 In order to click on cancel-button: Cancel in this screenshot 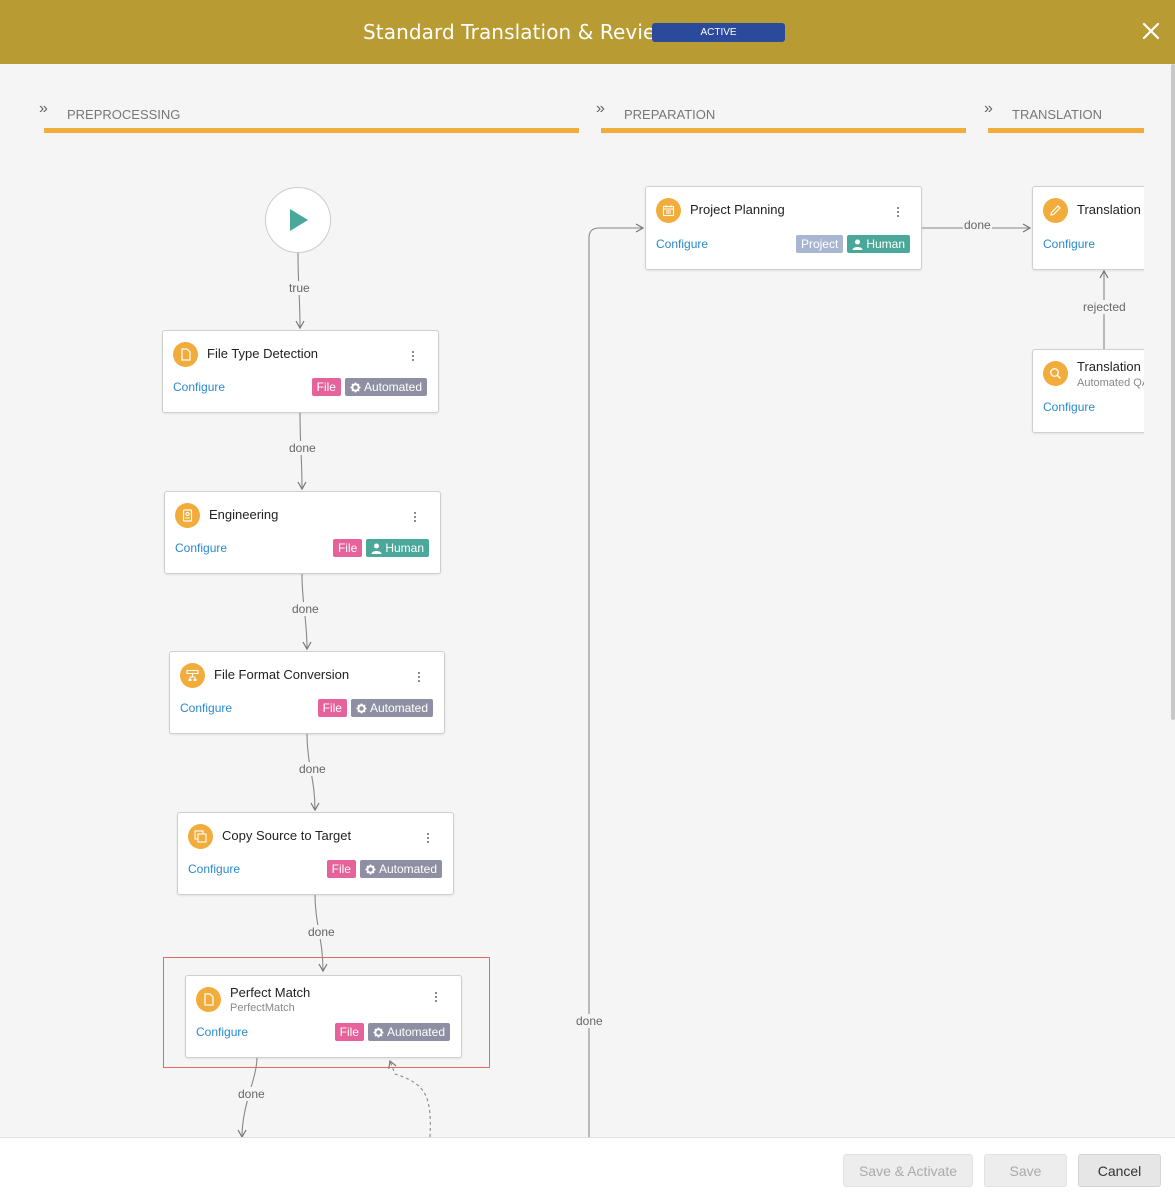, I will do `click(1119, 1170)`.